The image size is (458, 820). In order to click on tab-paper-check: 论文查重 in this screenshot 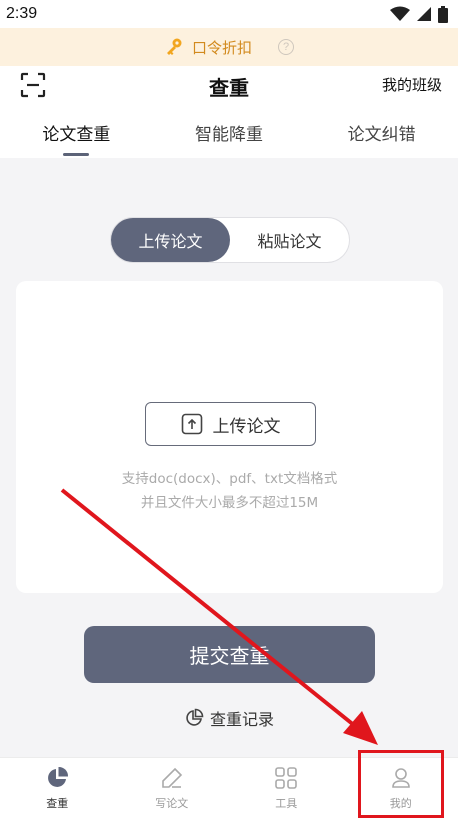, I will do `click(76, 133)`.